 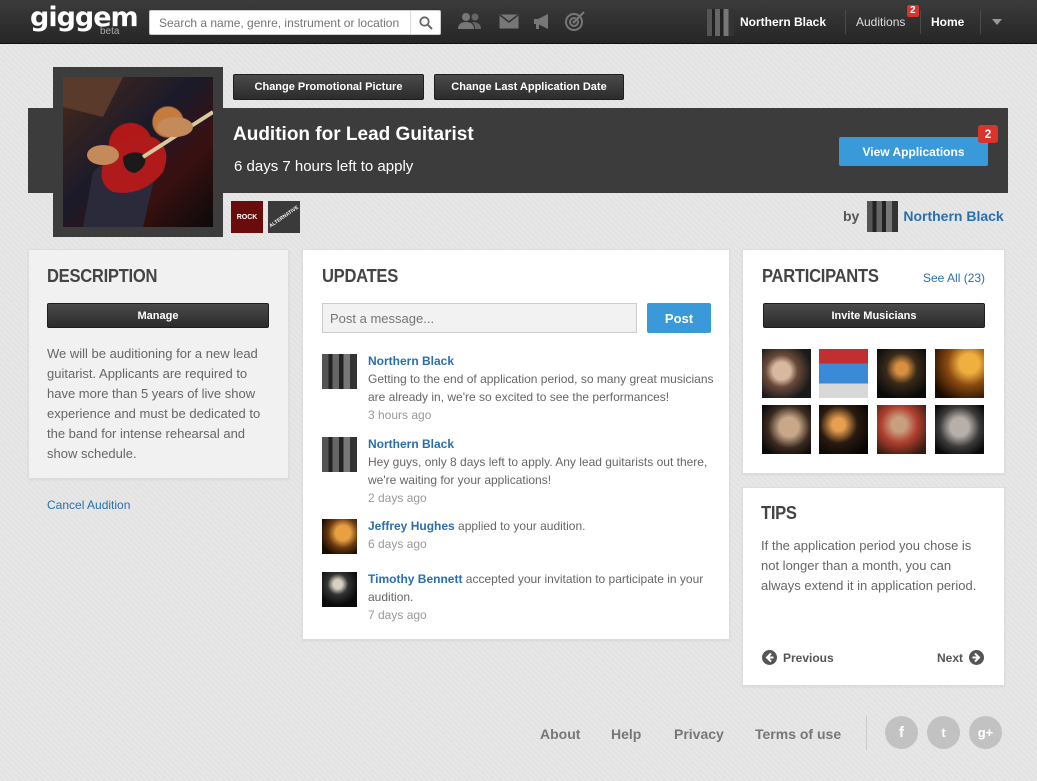 I want to click on user-menu: Northern Black, so click(x=766, y=22).